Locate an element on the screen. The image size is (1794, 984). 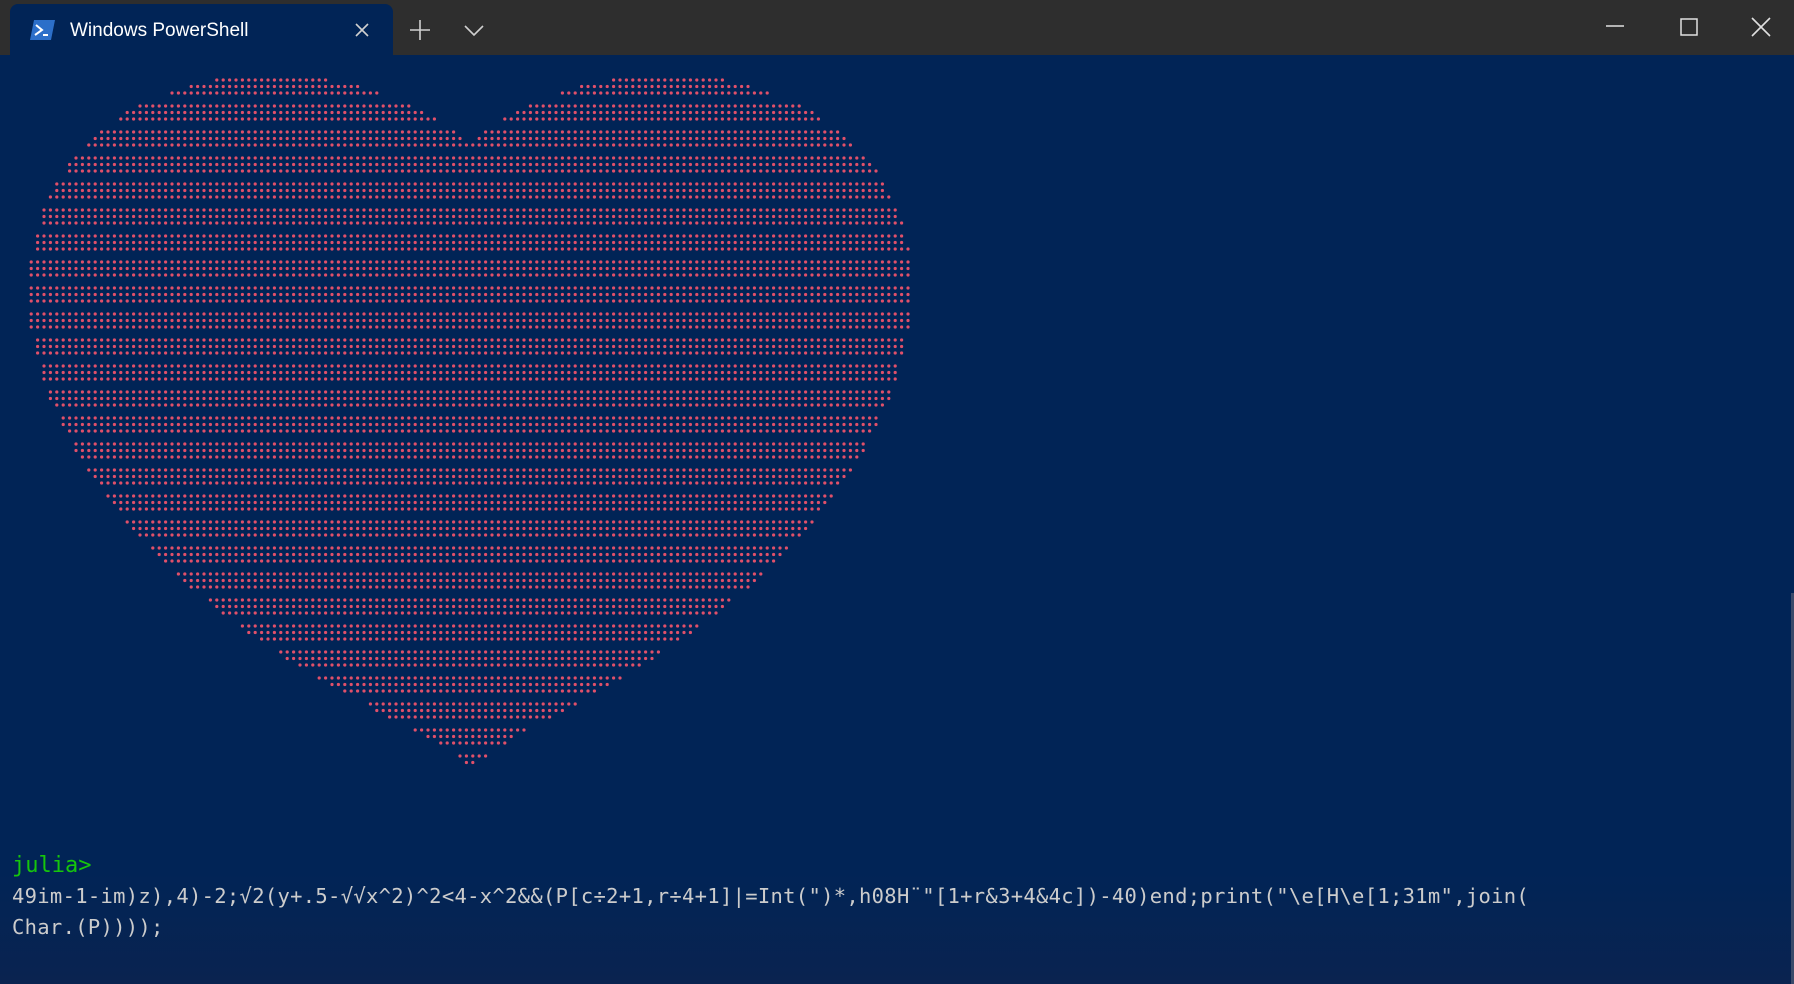
chevron-down-icon is located at coordinates (474, 30).